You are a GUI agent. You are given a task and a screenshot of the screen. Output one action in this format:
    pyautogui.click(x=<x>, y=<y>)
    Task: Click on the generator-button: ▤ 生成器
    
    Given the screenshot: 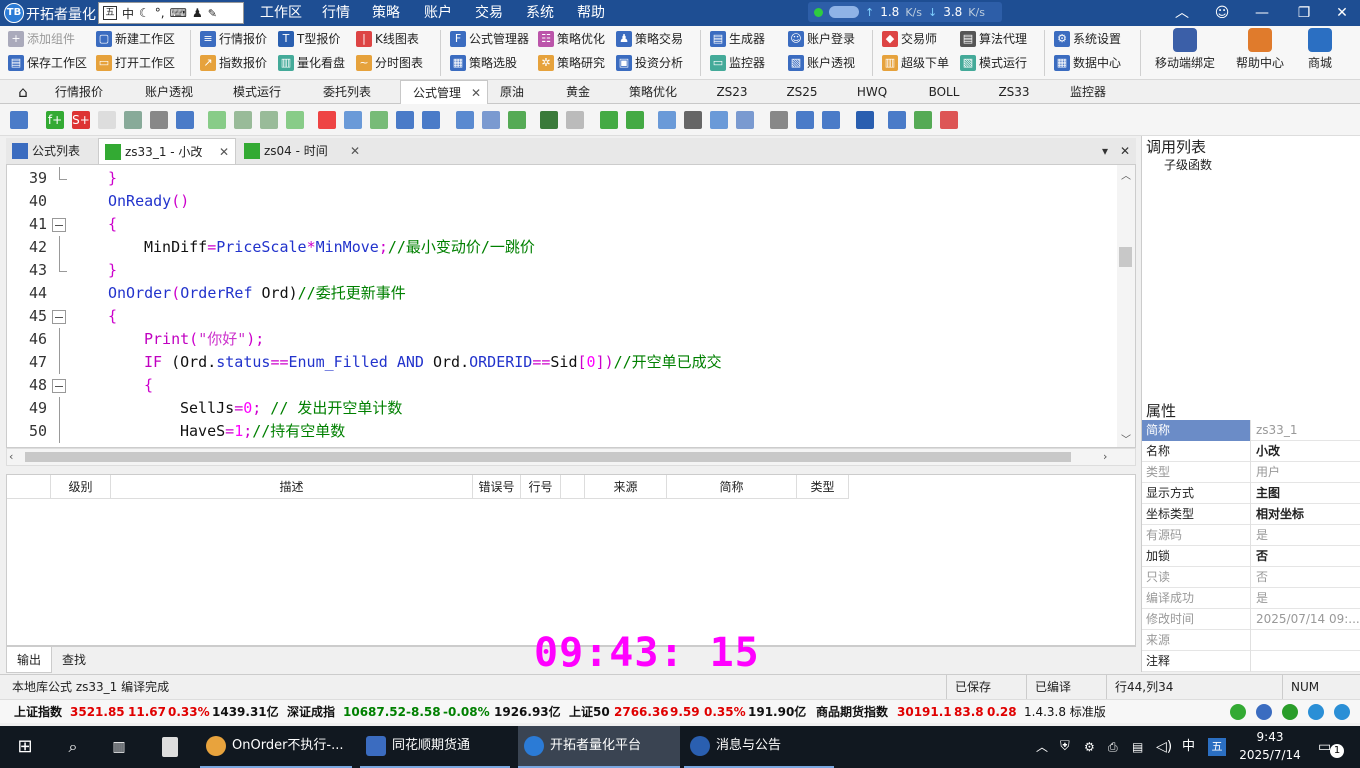 What is the action you would take?
    pyautogui.click(x=737, y=39)
    